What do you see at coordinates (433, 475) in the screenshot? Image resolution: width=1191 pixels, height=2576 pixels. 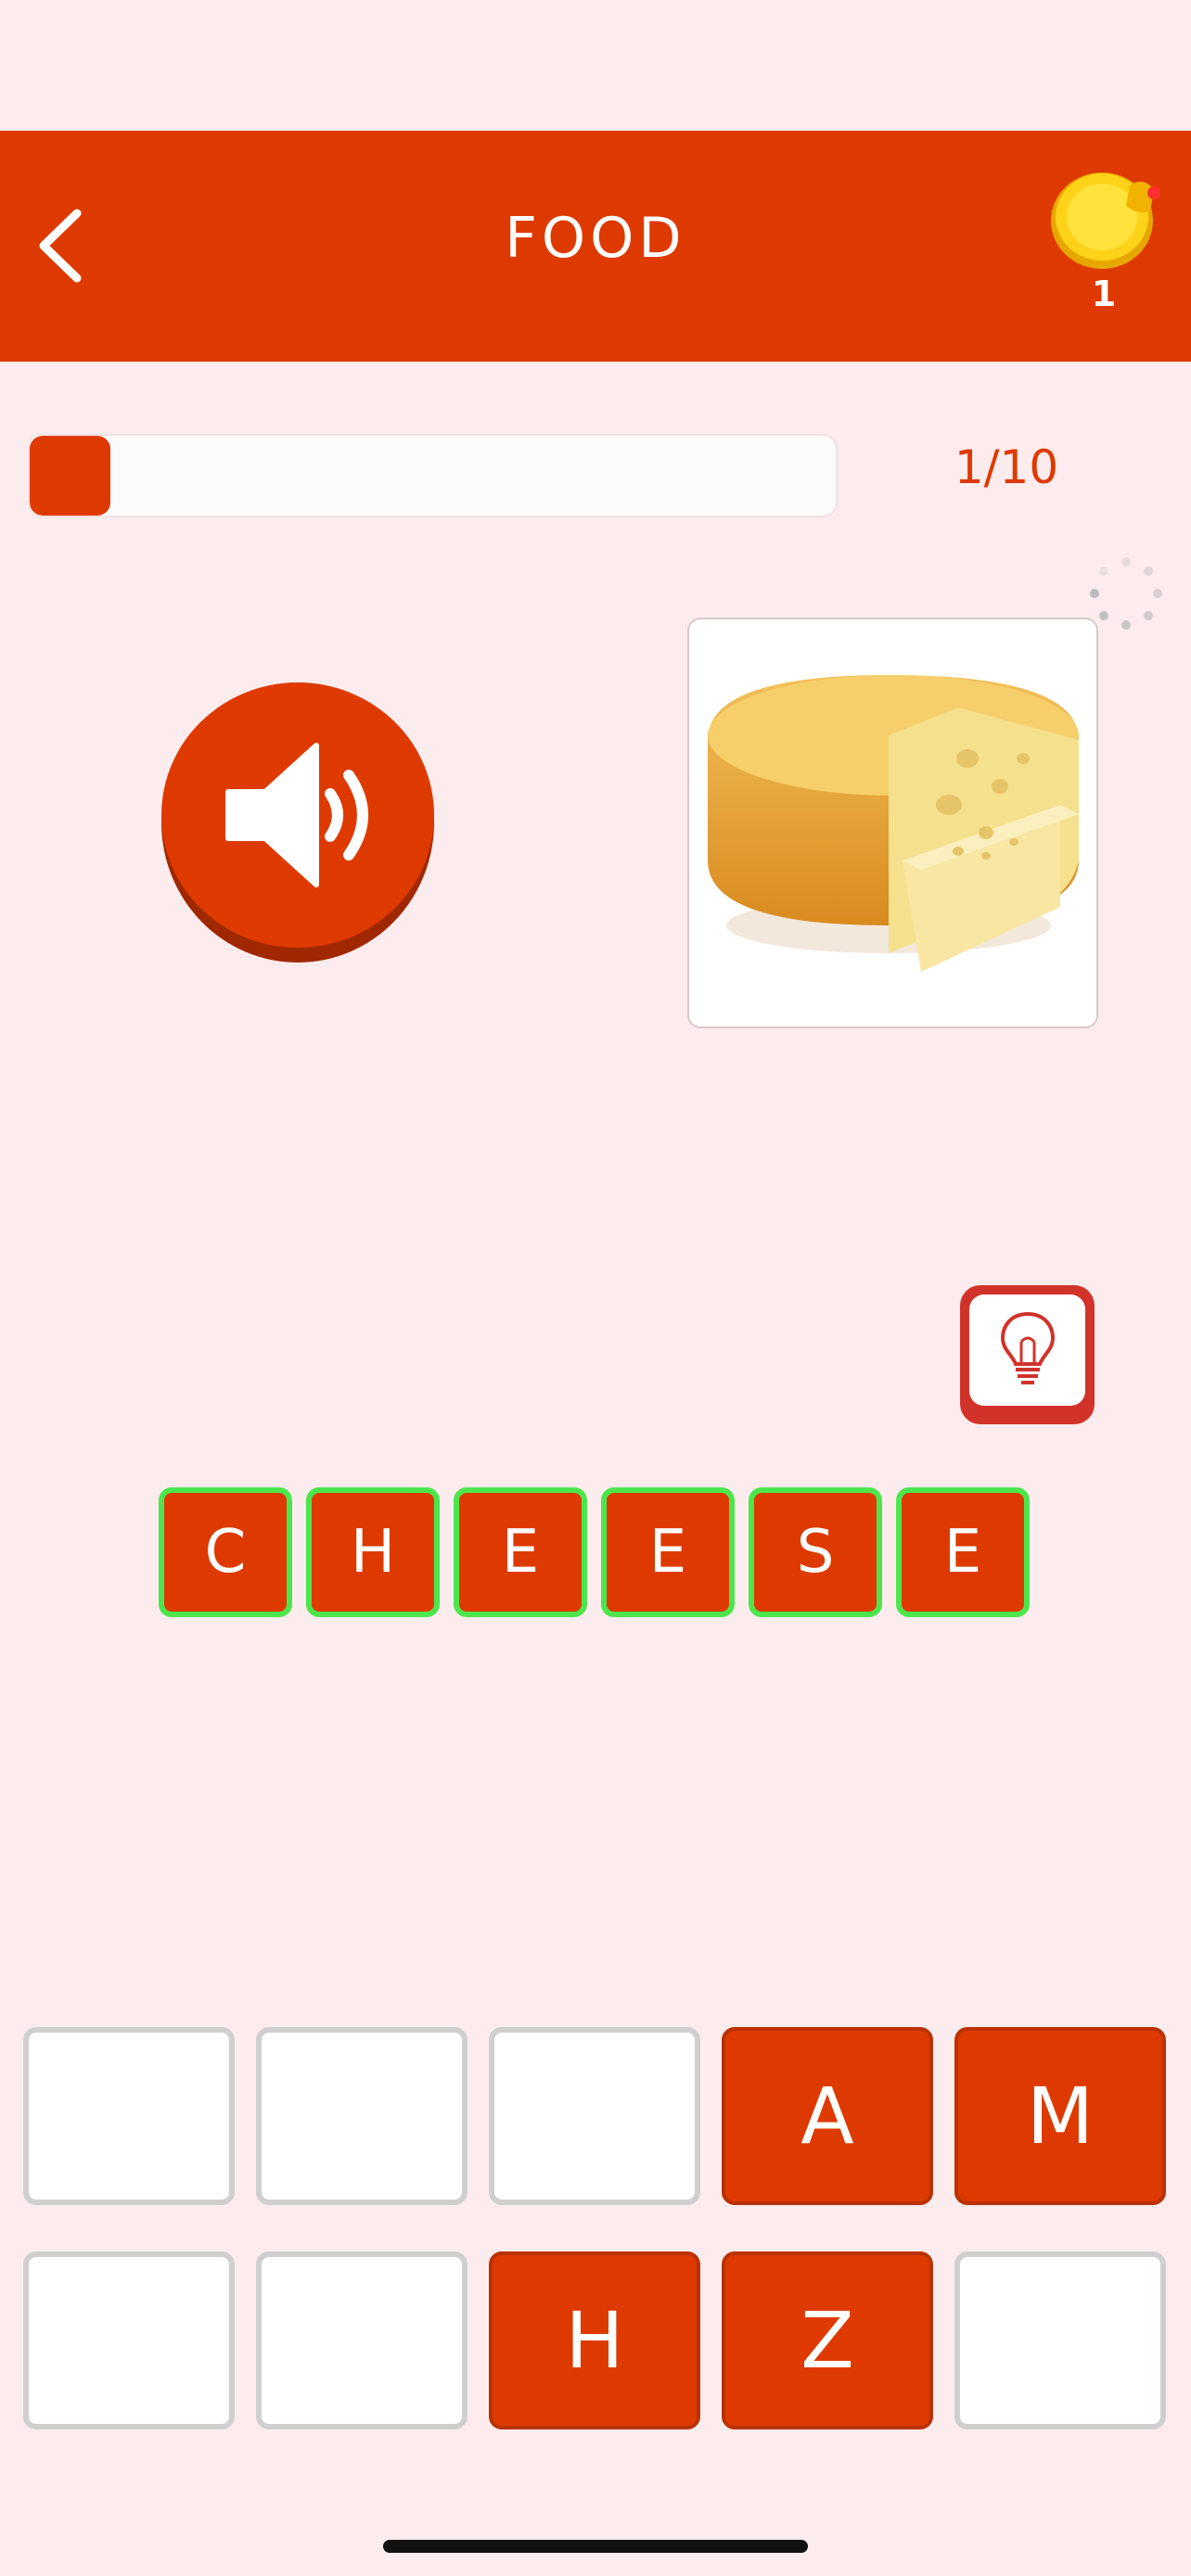 I see `progress-bar` at bounding box center [433, 475].